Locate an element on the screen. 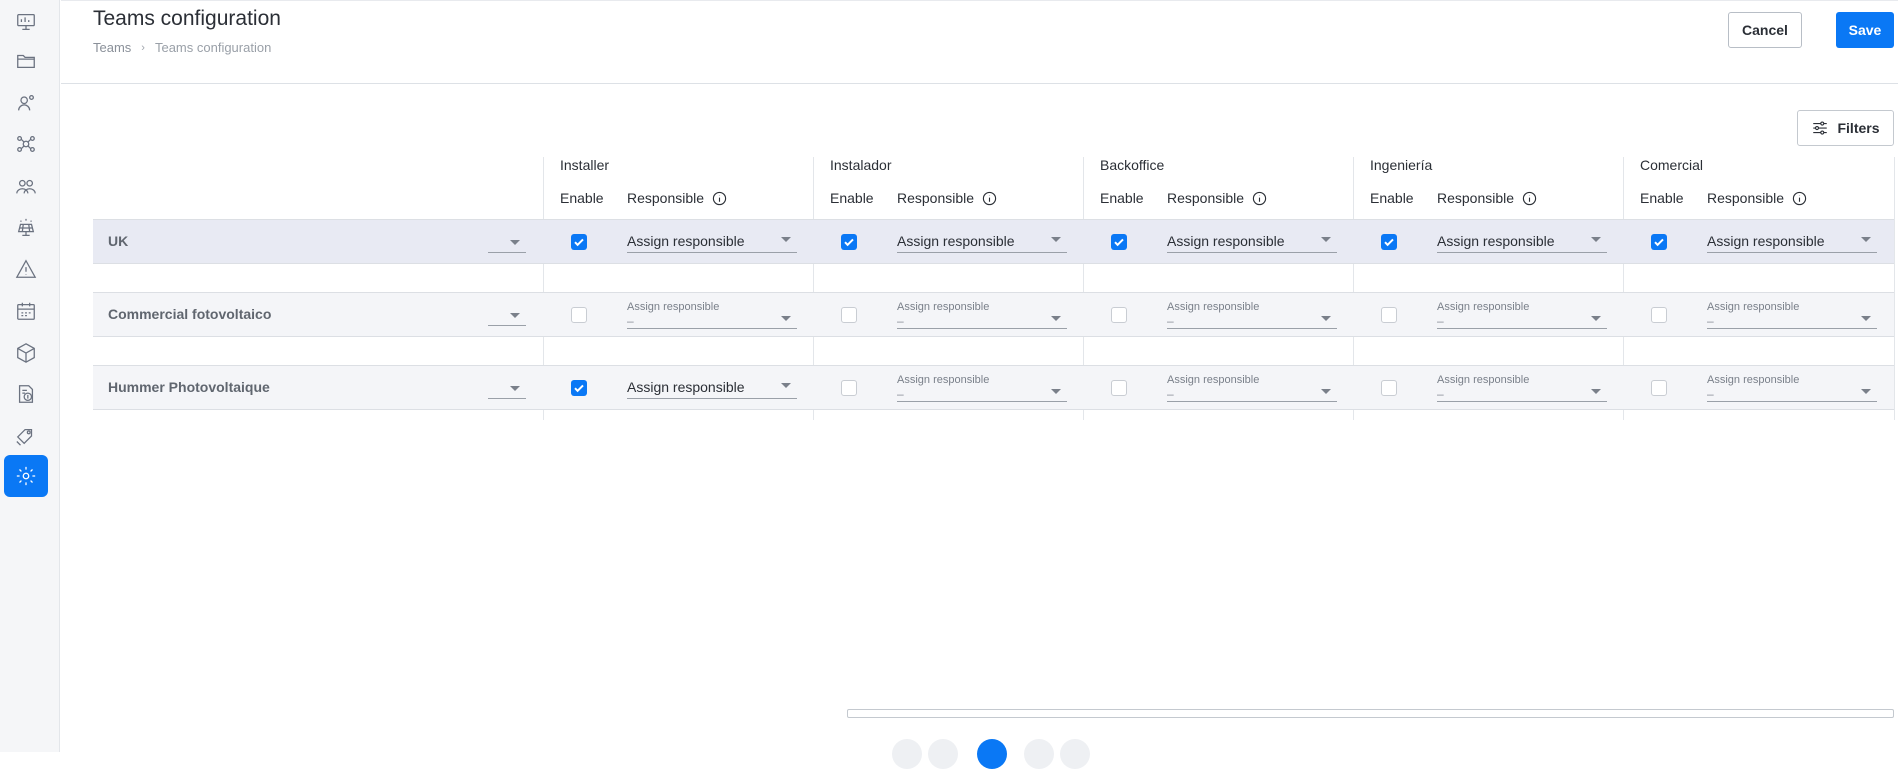  cancel-button: Cancel is located at coordinates (1765, 30).